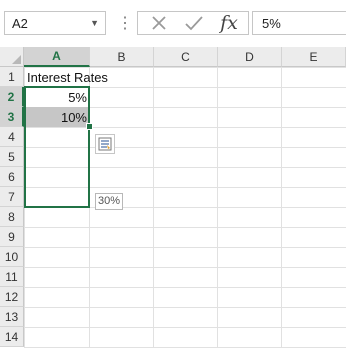 This screenshot has height=348, width=346. I want to click on column-header-e: E, so click(314, 57).